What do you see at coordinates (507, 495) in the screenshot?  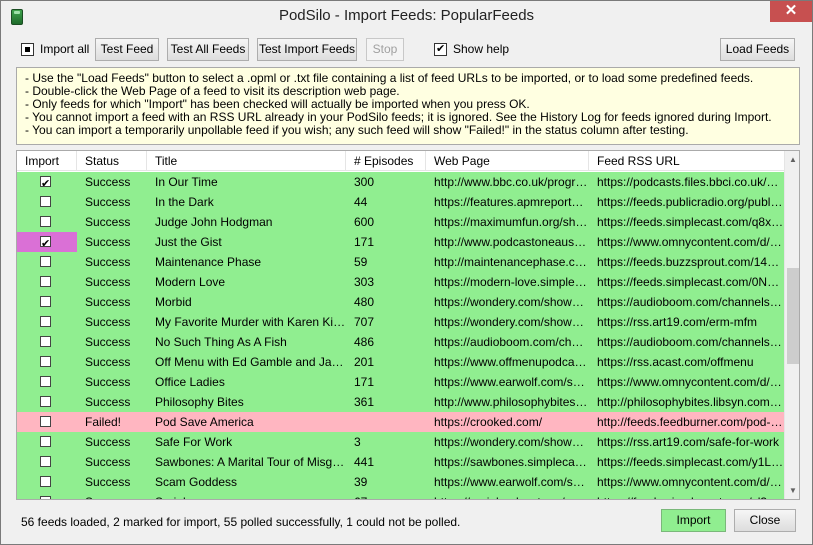 I see `web-page-cell: https://serialpodcast.org/` at bounding box center [507, 495].